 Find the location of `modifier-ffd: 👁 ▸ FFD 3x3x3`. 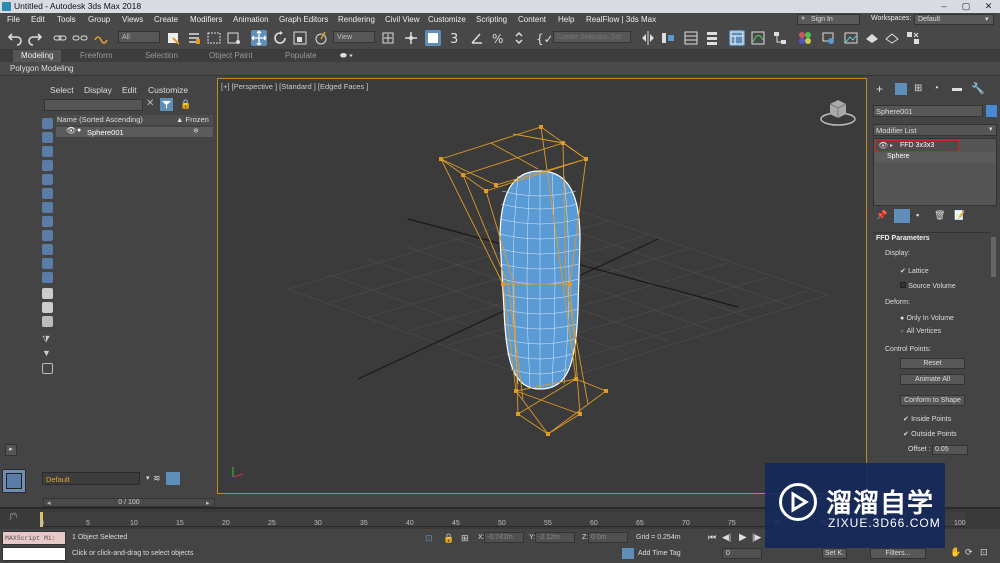

modifier-ffd: 👁 ▸ FFD 3x3x3 is located at coordinates (917, 146).